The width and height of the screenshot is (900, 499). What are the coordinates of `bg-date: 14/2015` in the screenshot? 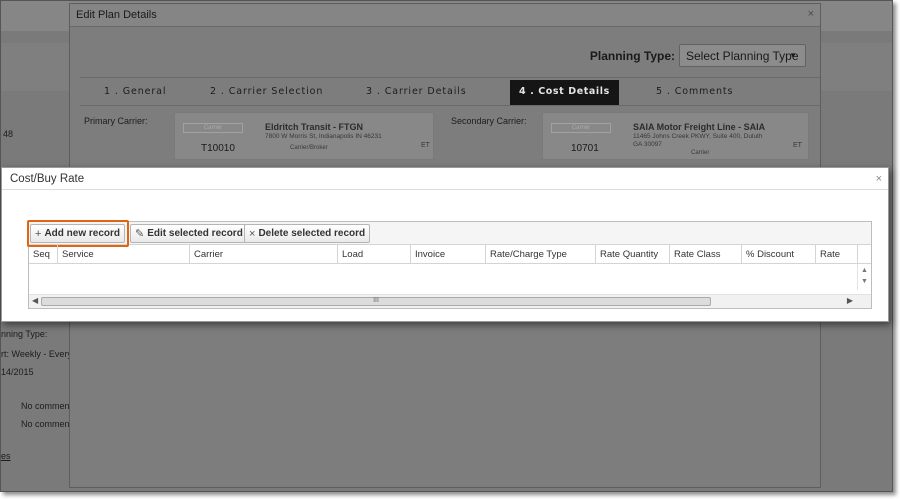 It's located at (17, 372).